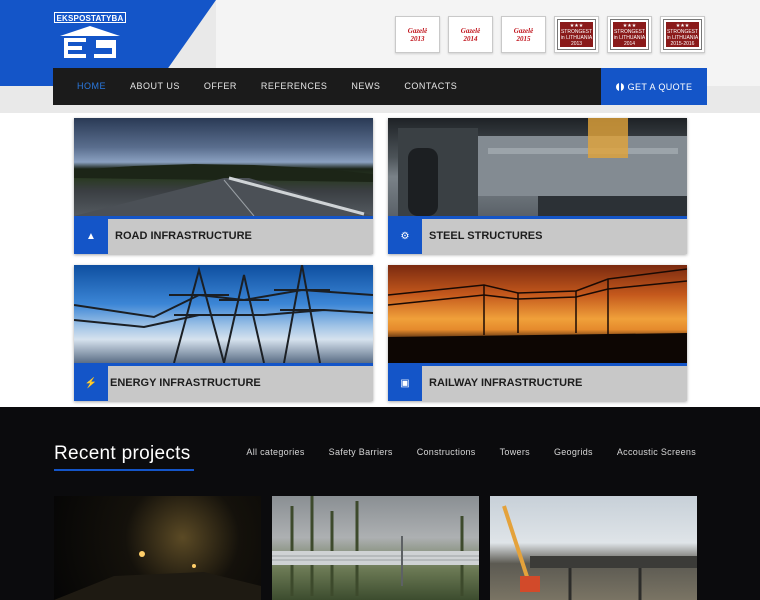 The width and height of the screenshot is (760, 600). Describe the element at coordinates (365, 86) in the screenshot. I see `nav-news: NEWS` at that location.